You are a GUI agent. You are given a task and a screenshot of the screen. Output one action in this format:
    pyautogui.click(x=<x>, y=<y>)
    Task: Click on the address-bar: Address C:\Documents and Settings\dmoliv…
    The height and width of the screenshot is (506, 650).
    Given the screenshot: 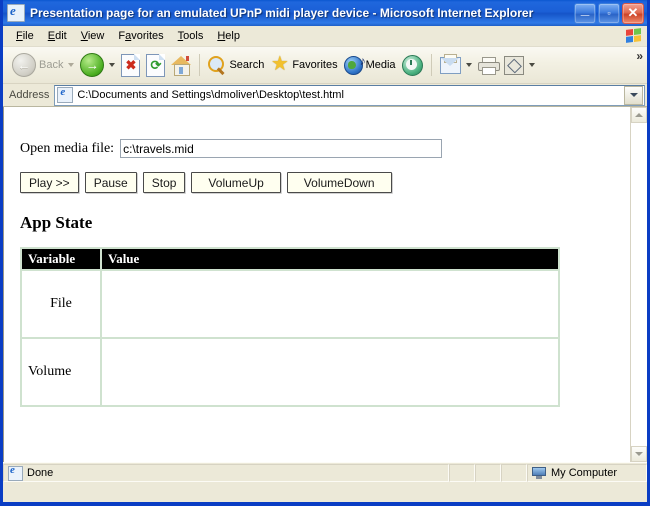 What is the action you would take?
    pyautogui.click(x=325, y=95)
    